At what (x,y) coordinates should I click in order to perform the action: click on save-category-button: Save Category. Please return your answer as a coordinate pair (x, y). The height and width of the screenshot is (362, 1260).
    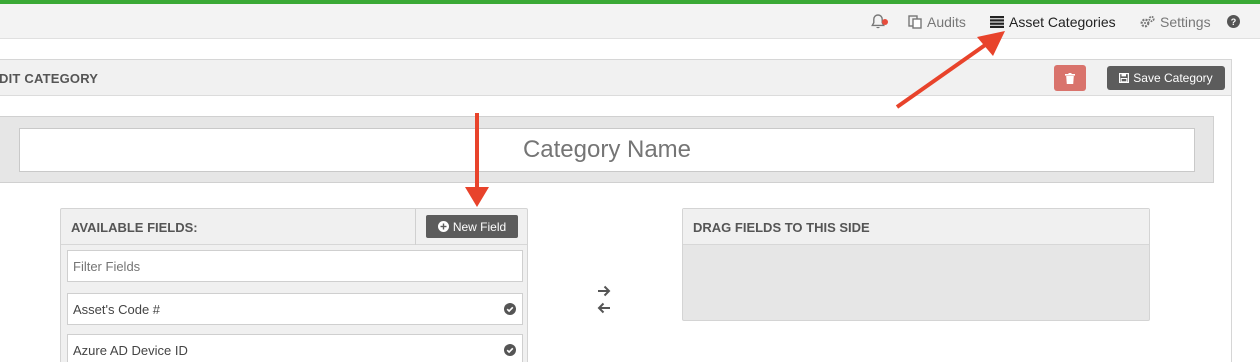
    Looking at the image, I should click on (1166, 78).